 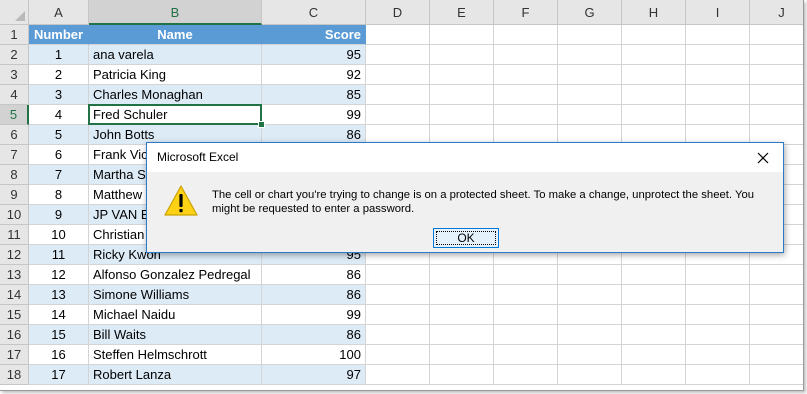 I want to click on number-cell: 15, so click(x=59, y=335).